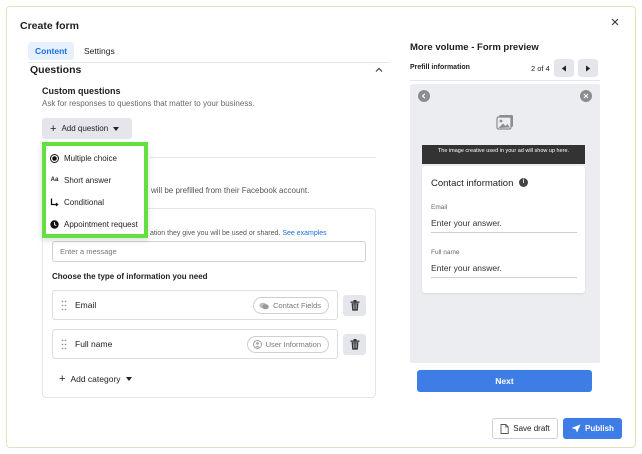  I want to click on preview-prev-button, so click(564, 68).